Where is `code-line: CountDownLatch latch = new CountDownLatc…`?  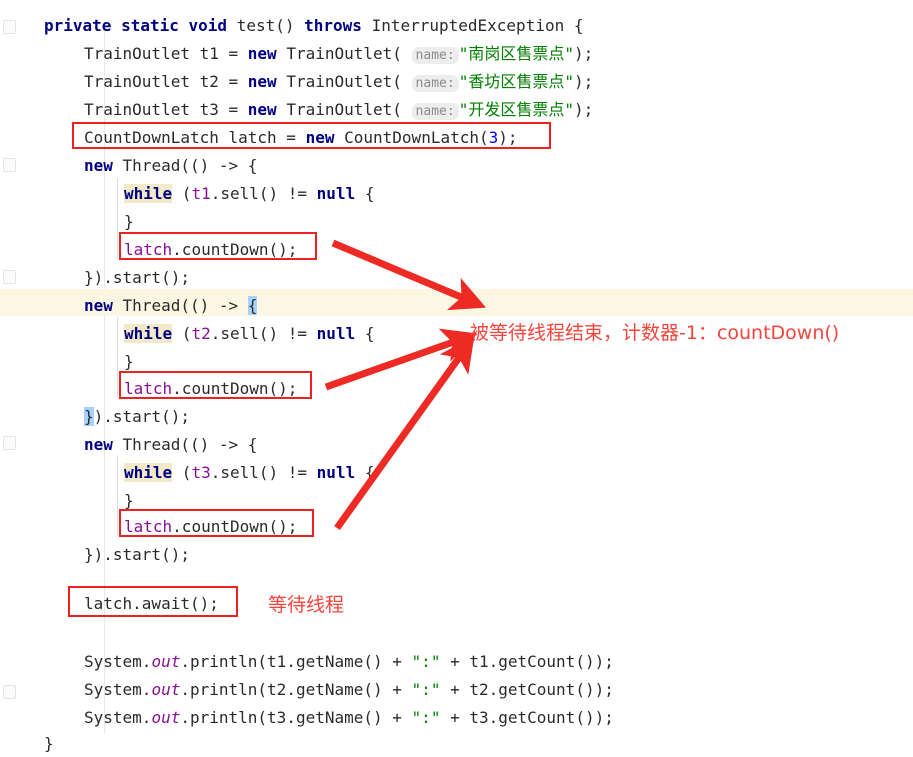 code-line: CountDownLatch latch = new CountDownLatc… is located at coordinates (498, 137).